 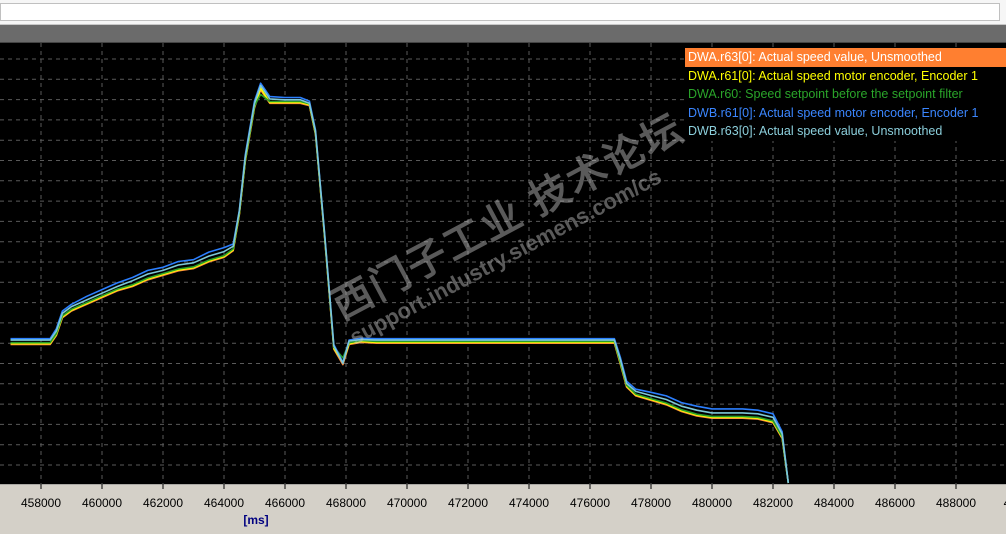 I want to click on x-tick-label: 482000, so click(x=773, y=503).